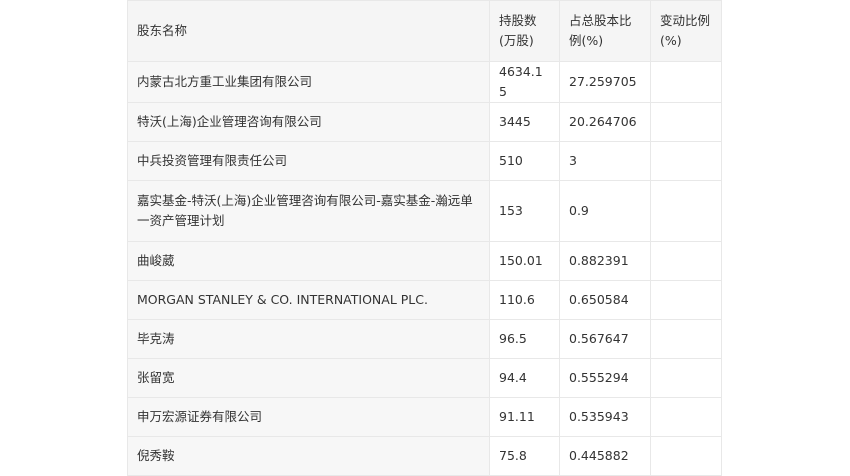 This screenshot has width=850, height=476. What do you see at coordinates (605, 339) in the screenshot?
I see `cell-ratio: 0.567647` at bounding box center [605, 339].